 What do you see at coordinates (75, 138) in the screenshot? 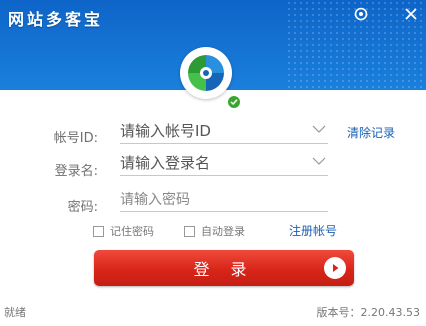
I see `account-id-label: 帐号ID:` at bounding box center [75, 138].